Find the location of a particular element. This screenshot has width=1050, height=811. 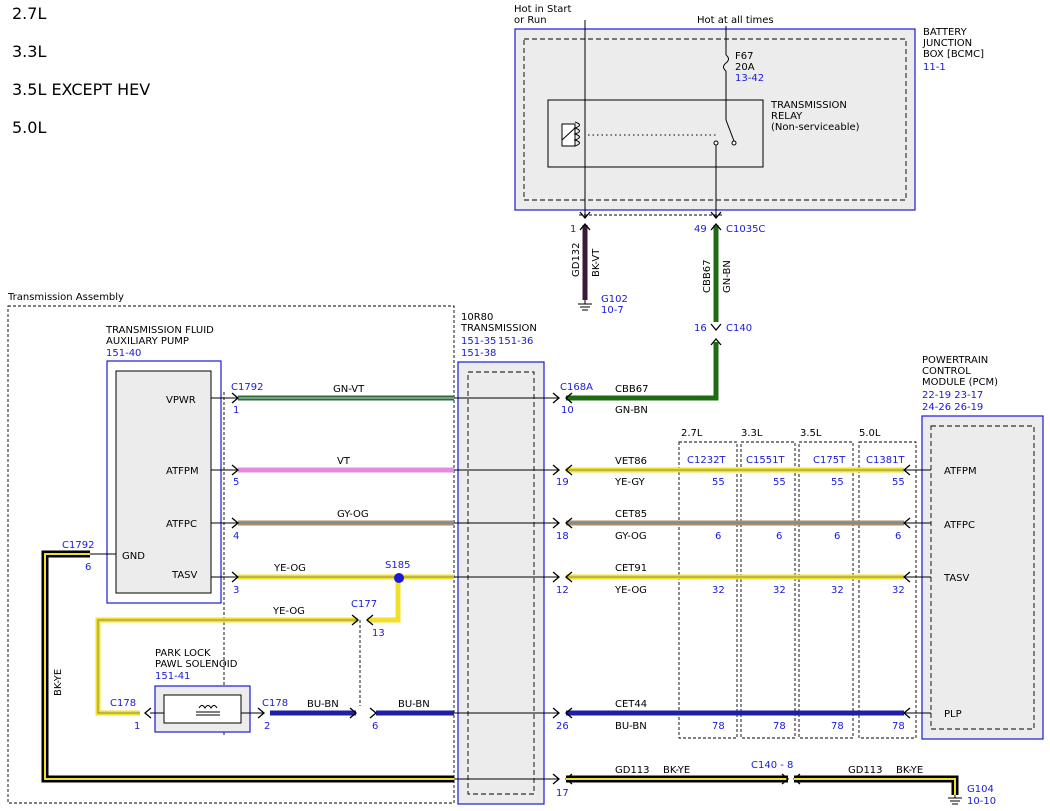

variant-engine-3: 3.5L is located at coordinates (811, 433).